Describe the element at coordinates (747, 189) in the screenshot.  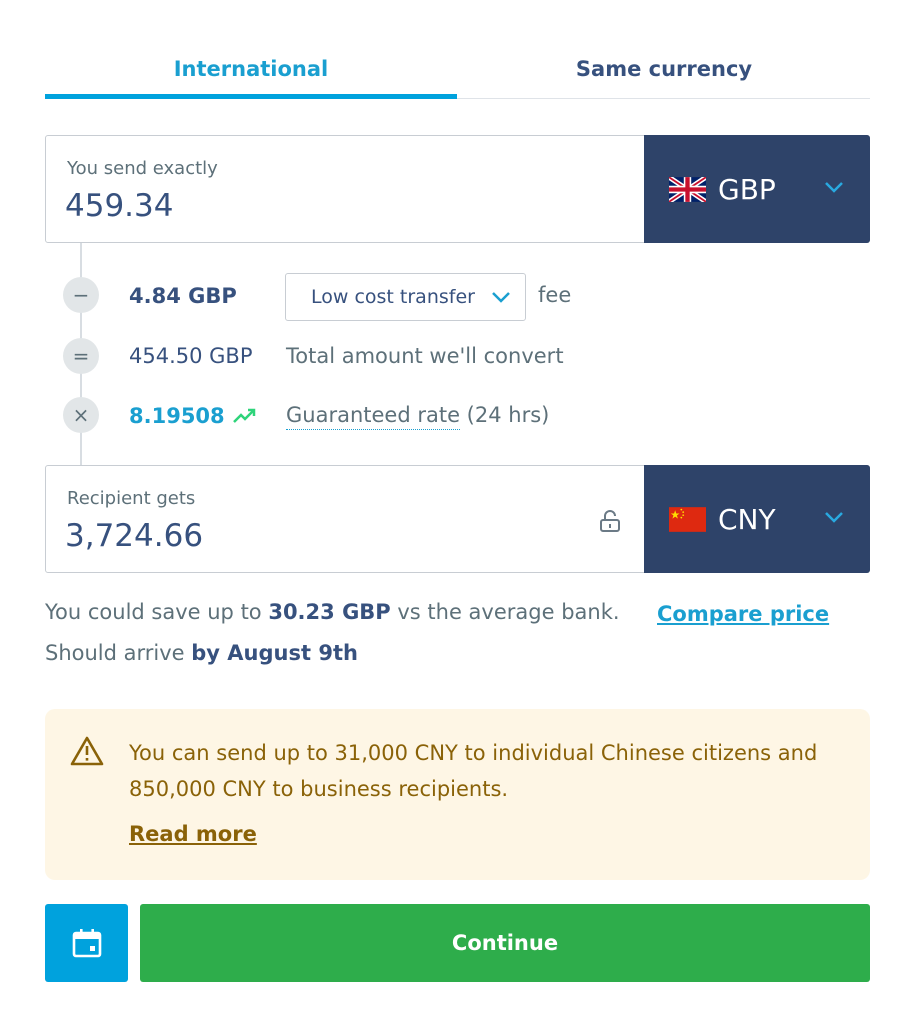
I see `send-currency-code: GBP` at that location.